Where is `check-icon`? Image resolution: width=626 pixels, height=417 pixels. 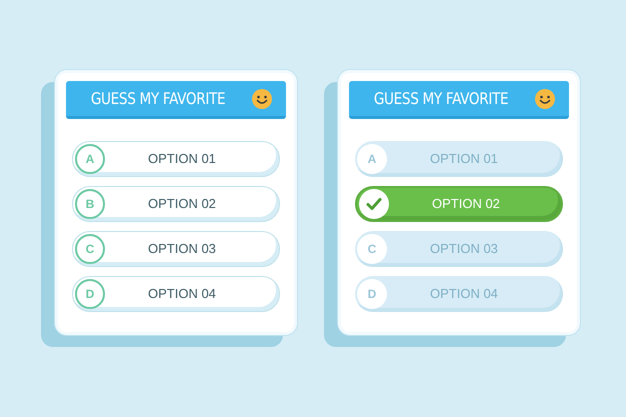
check-icon is located at coordinates (374, 204).